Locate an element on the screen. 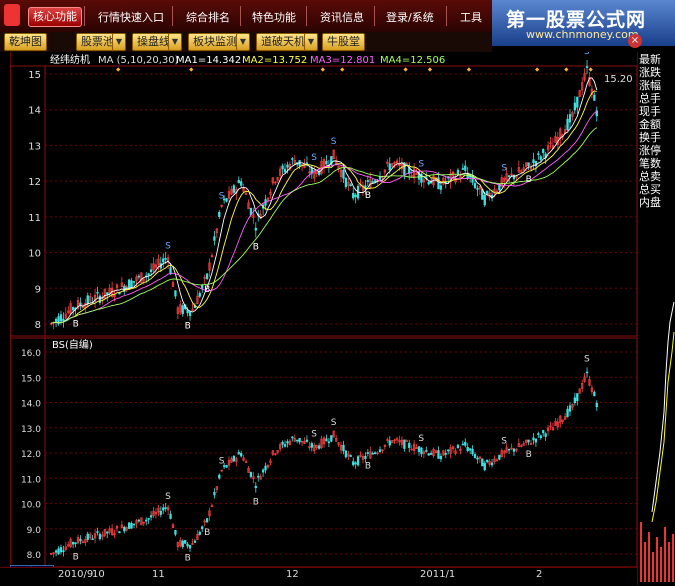  menu-news: 资讯信息 is located at coordinates (342, 17).